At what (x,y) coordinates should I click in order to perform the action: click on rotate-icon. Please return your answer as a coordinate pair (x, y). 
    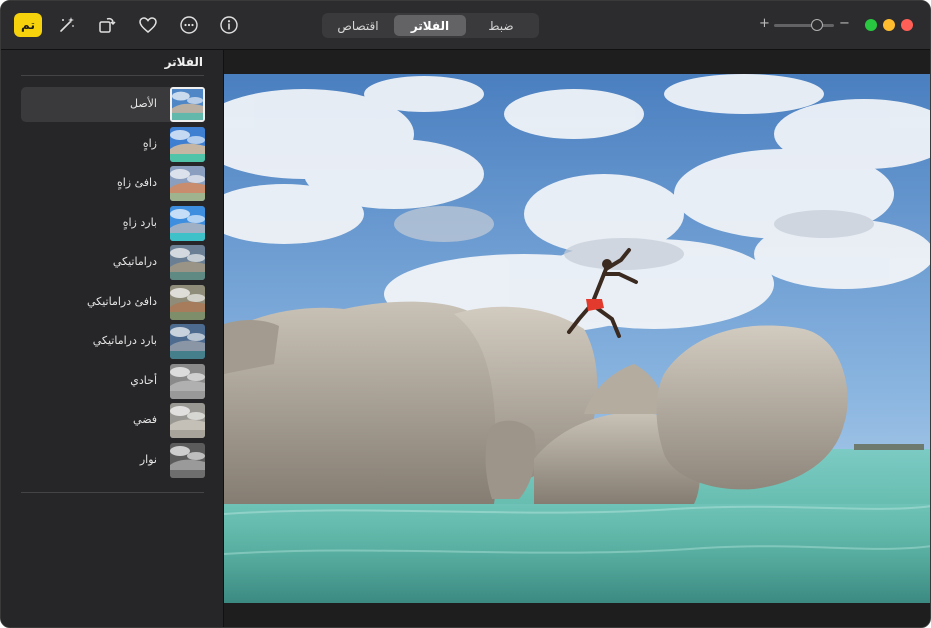
    Looking at the image, I should click on (107, 25).